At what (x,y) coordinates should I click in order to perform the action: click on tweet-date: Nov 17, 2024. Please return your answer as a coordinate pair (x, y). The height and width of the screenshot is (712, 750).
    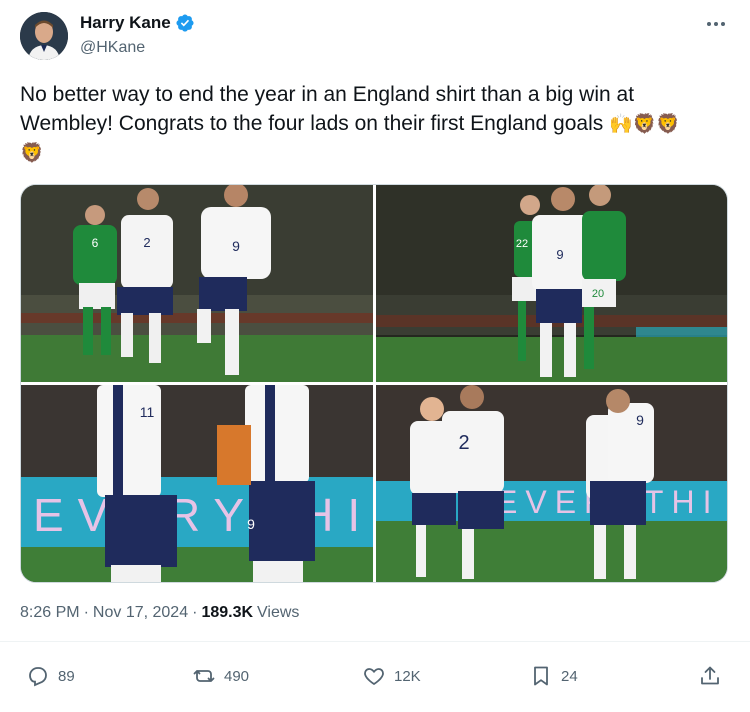
    Looking at the image, I should click on (140, 613).